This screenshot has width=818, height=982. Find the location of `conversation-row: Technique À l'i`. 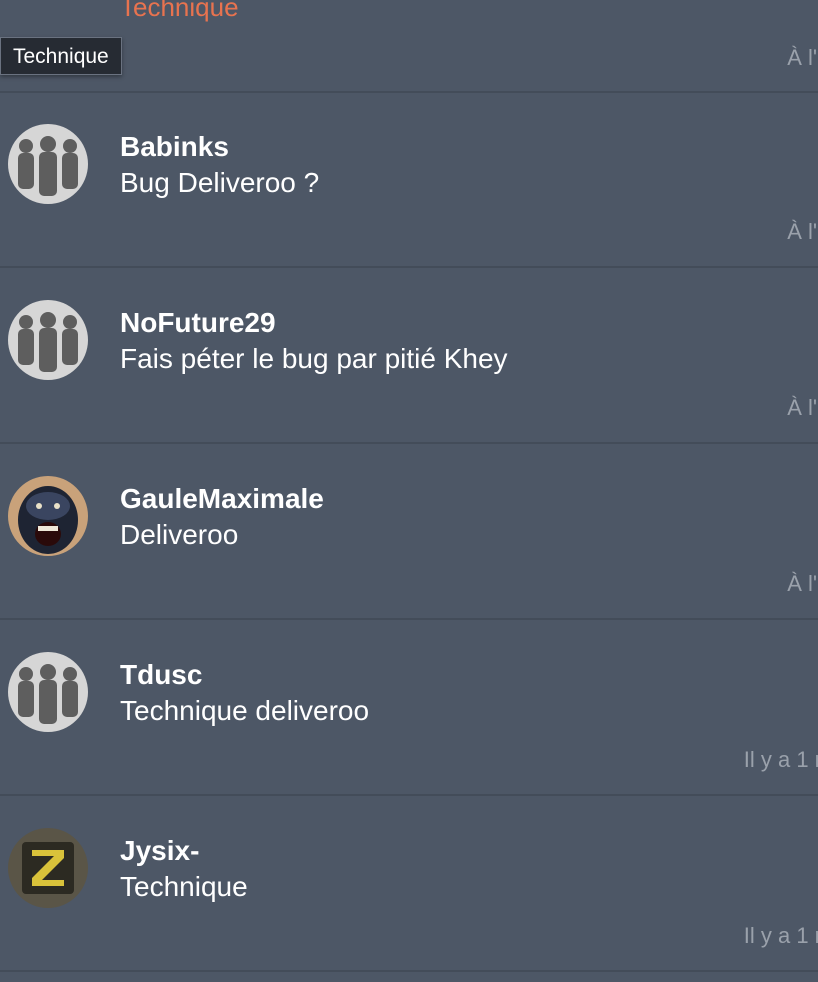

conversation-row: Technique À l'i is located at coordinates (409, 46).